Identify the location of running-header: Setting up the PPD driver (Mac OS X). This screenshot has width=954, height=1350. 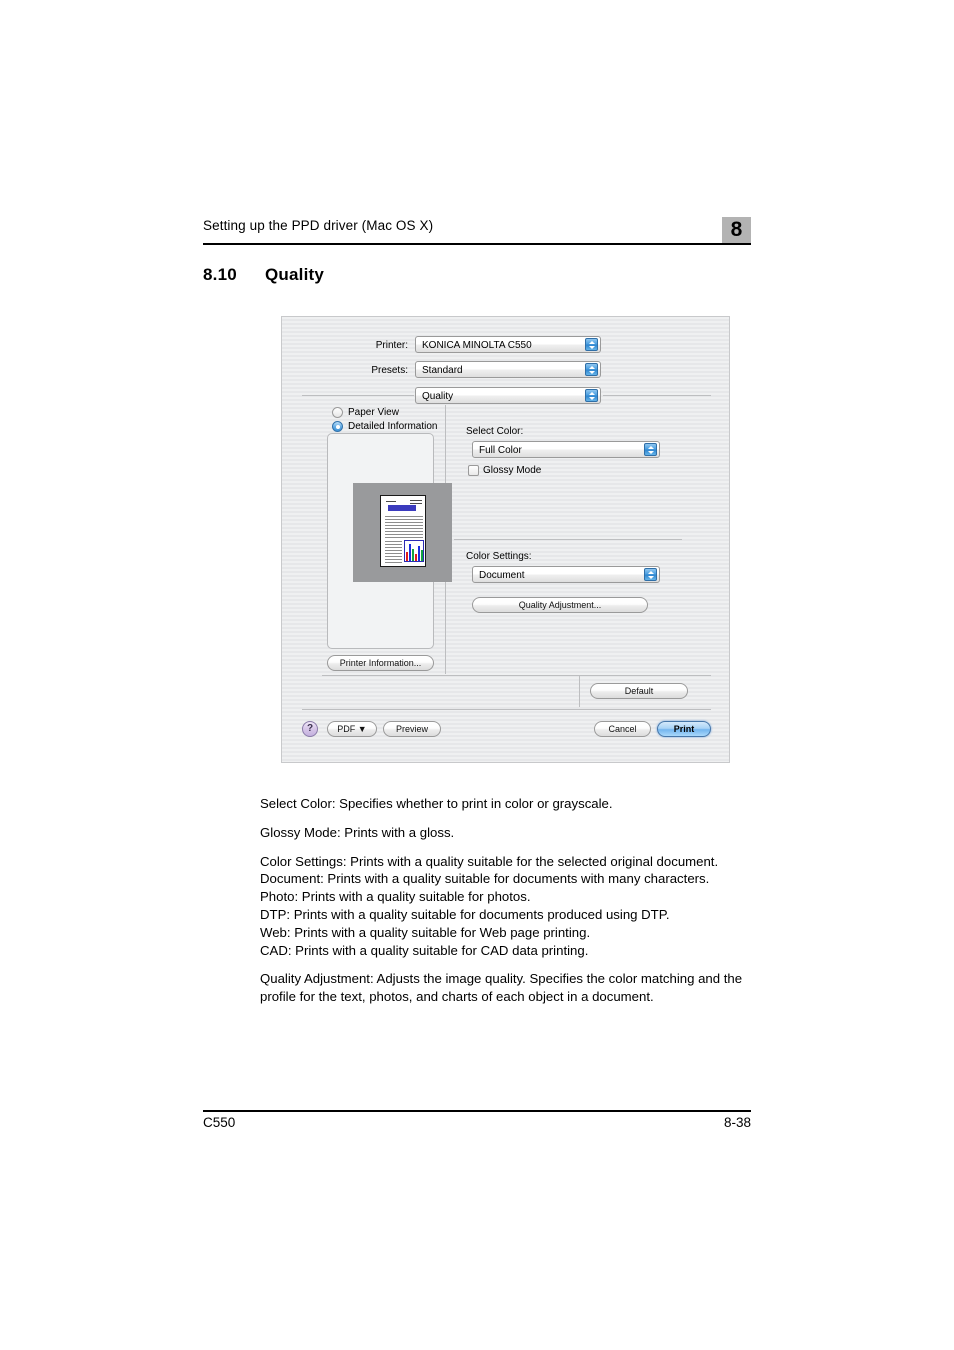
(477, 226).